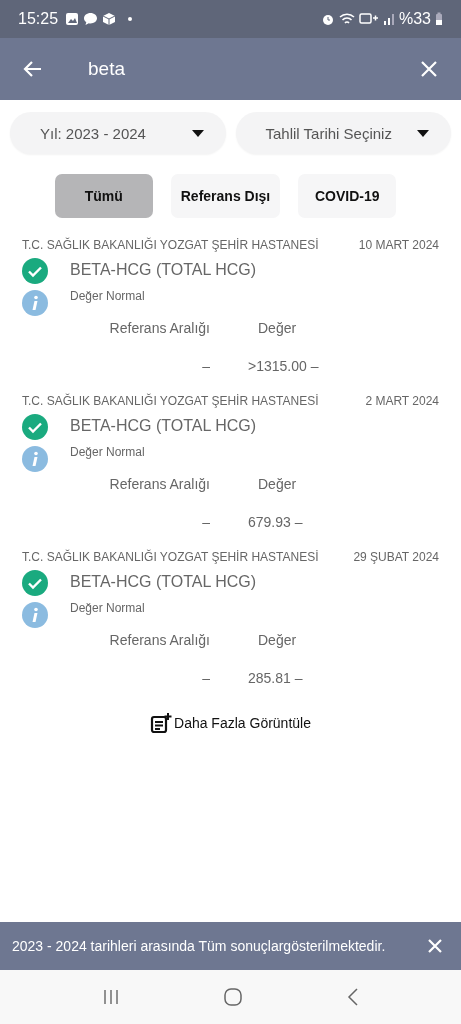  I want to click on result-value: 679.93 –, so click(275, 522).